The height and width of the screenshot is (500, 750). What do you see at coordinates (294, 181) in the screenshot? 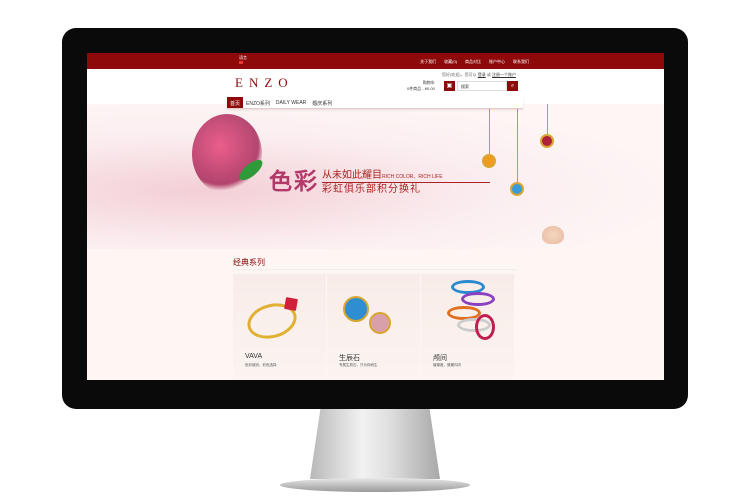
I see `banner-title: 色彩` at bounding box center [294, 181].